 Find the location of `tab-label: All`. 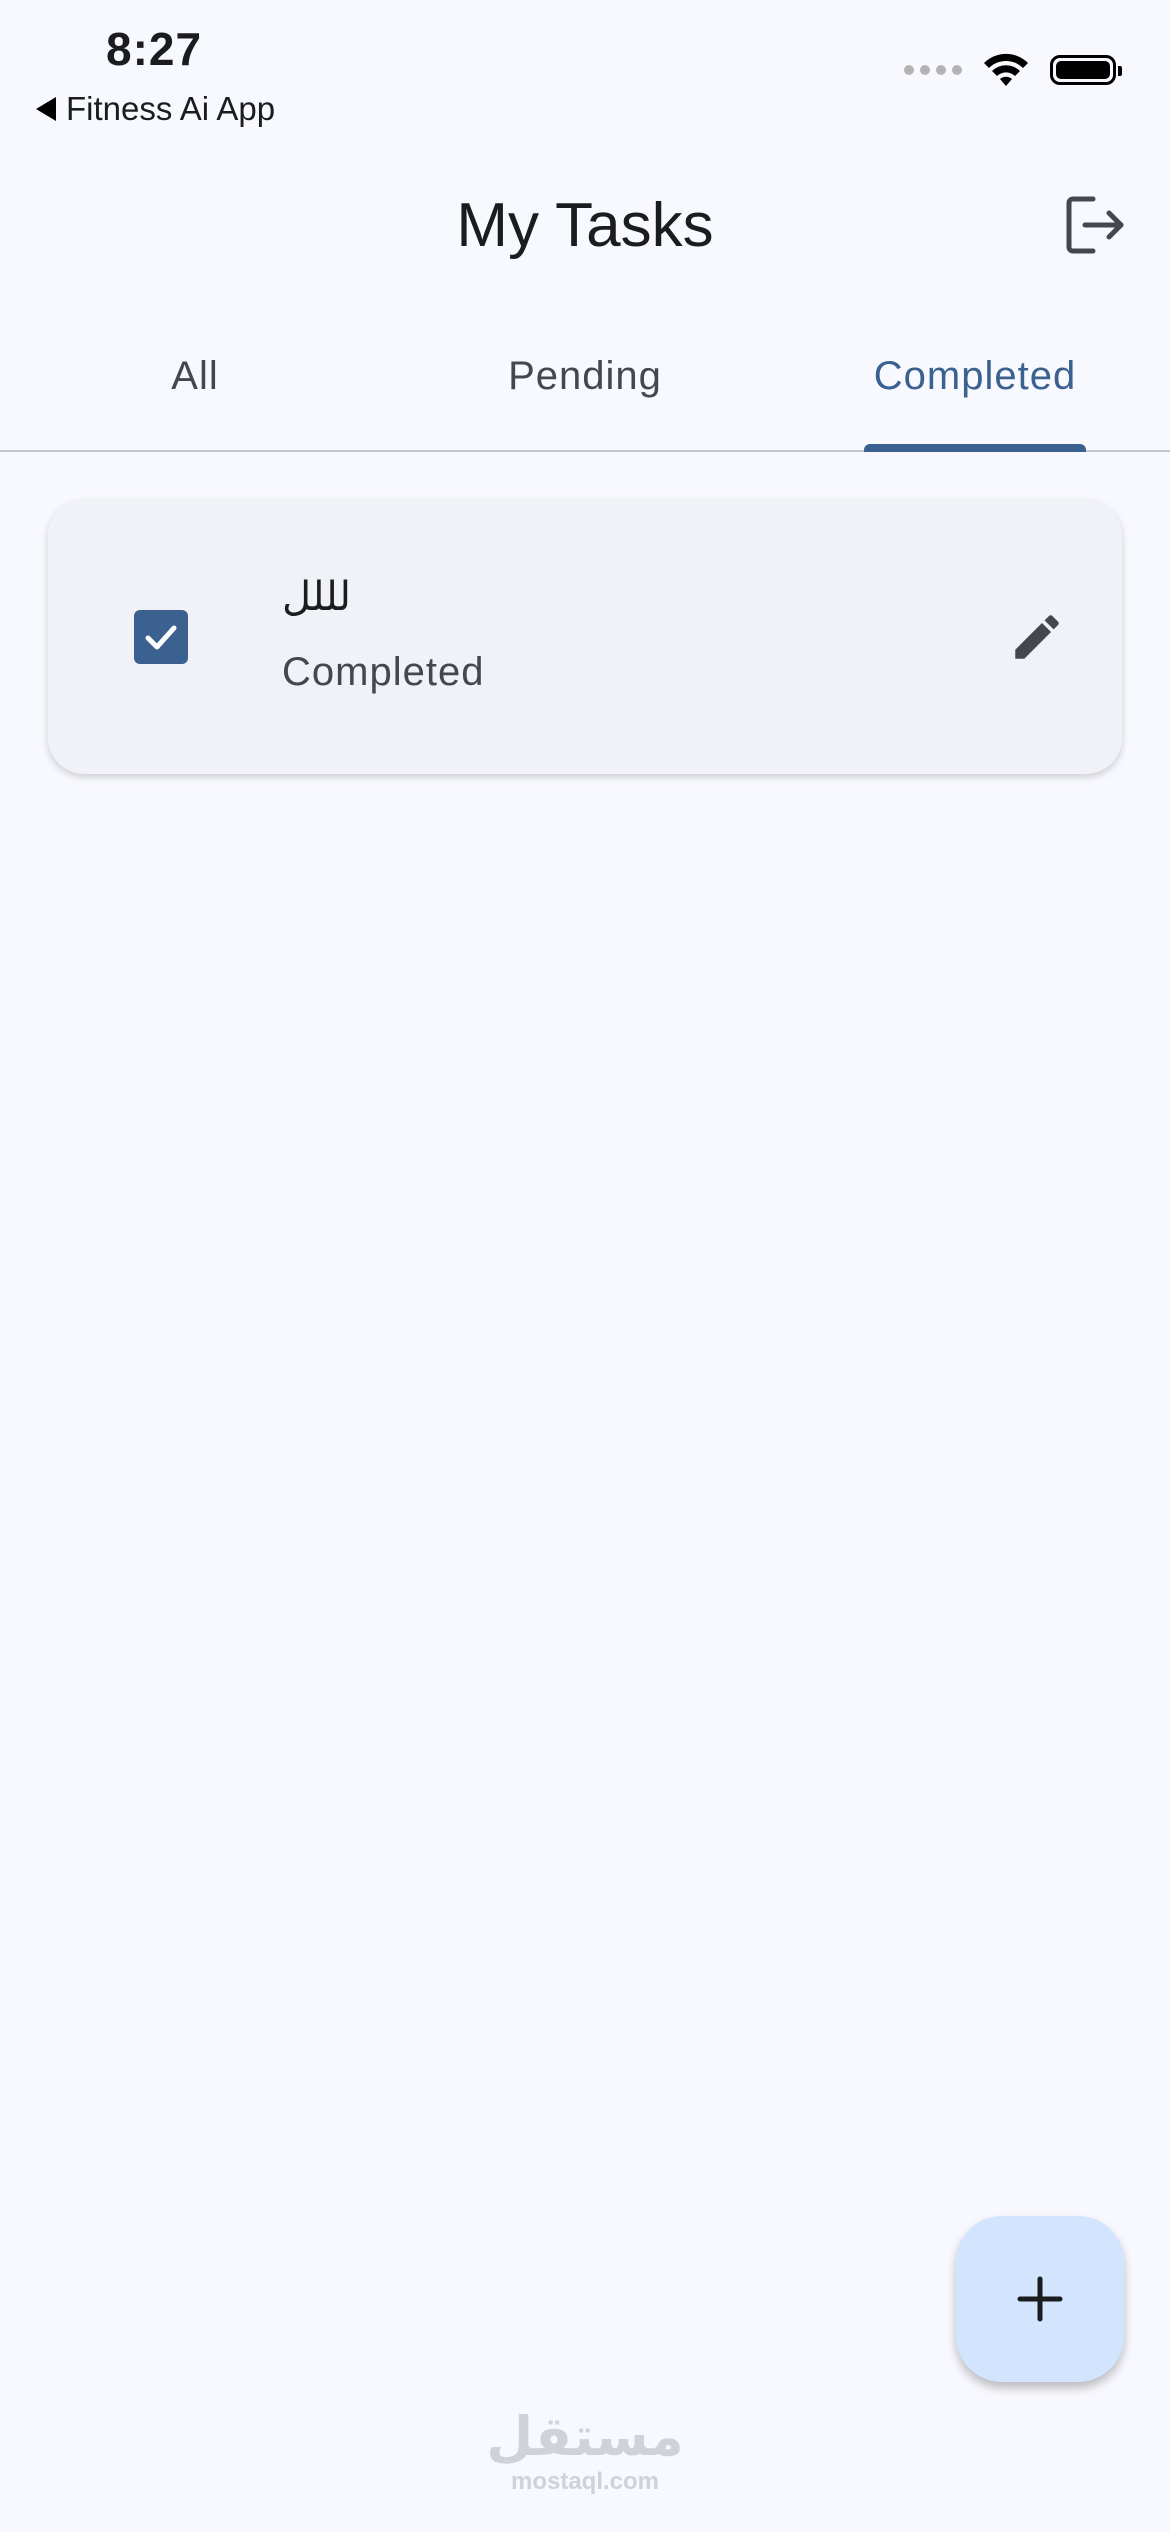

tab-label: All is located at coordinates (195, 376).